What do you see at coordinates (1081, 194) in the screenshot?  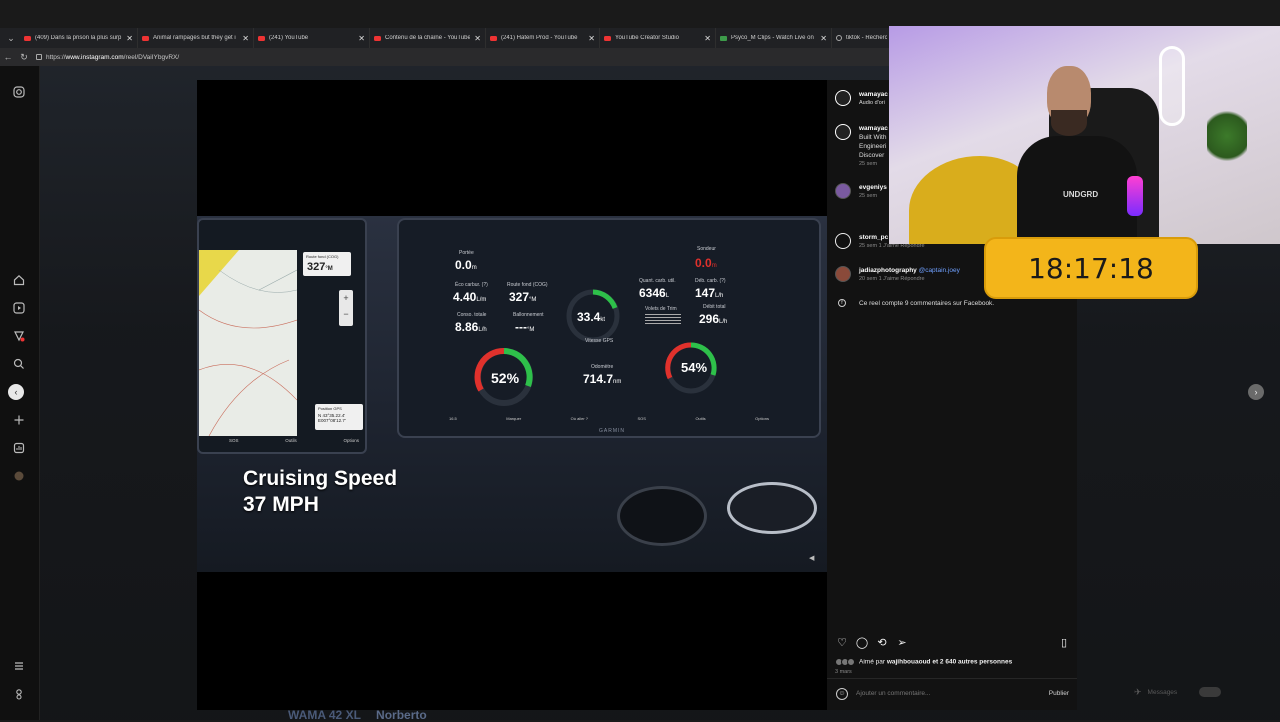 I see `shirt-logo: UNDGRD` at bounding box center [1081, 194].